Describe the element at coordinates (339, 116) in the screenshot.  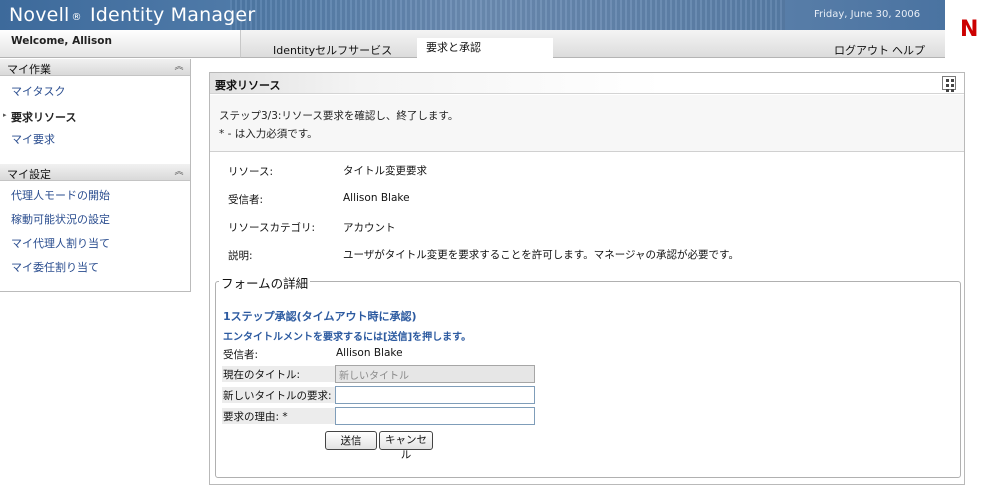
I see `step-instruction: ステップ3/3:リソース要求を確認し、終了します。` at that location.